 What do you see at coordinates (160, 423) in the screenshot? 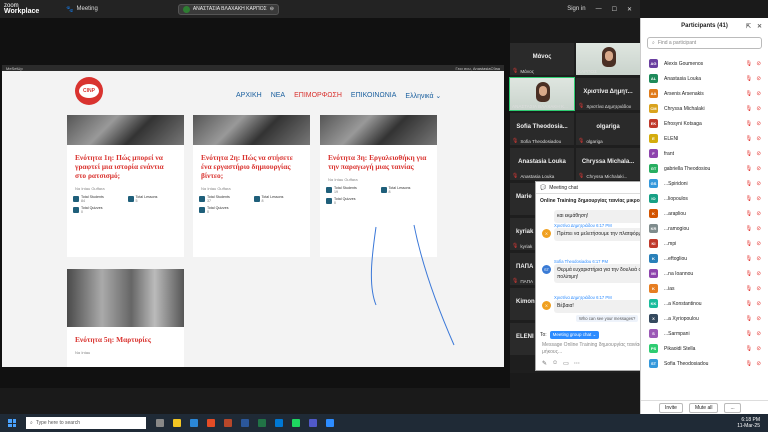
I see `task-view-icon` at bounding box center [160, 423].